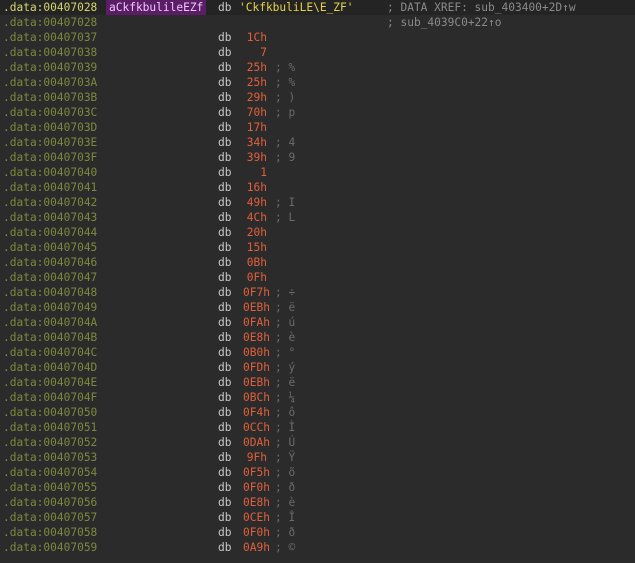 The image size is (635, 563). What do you see at coordinates (255, 247) in the screenshot?
I see `byte-value: 15h` at bounding box center [255, 247].